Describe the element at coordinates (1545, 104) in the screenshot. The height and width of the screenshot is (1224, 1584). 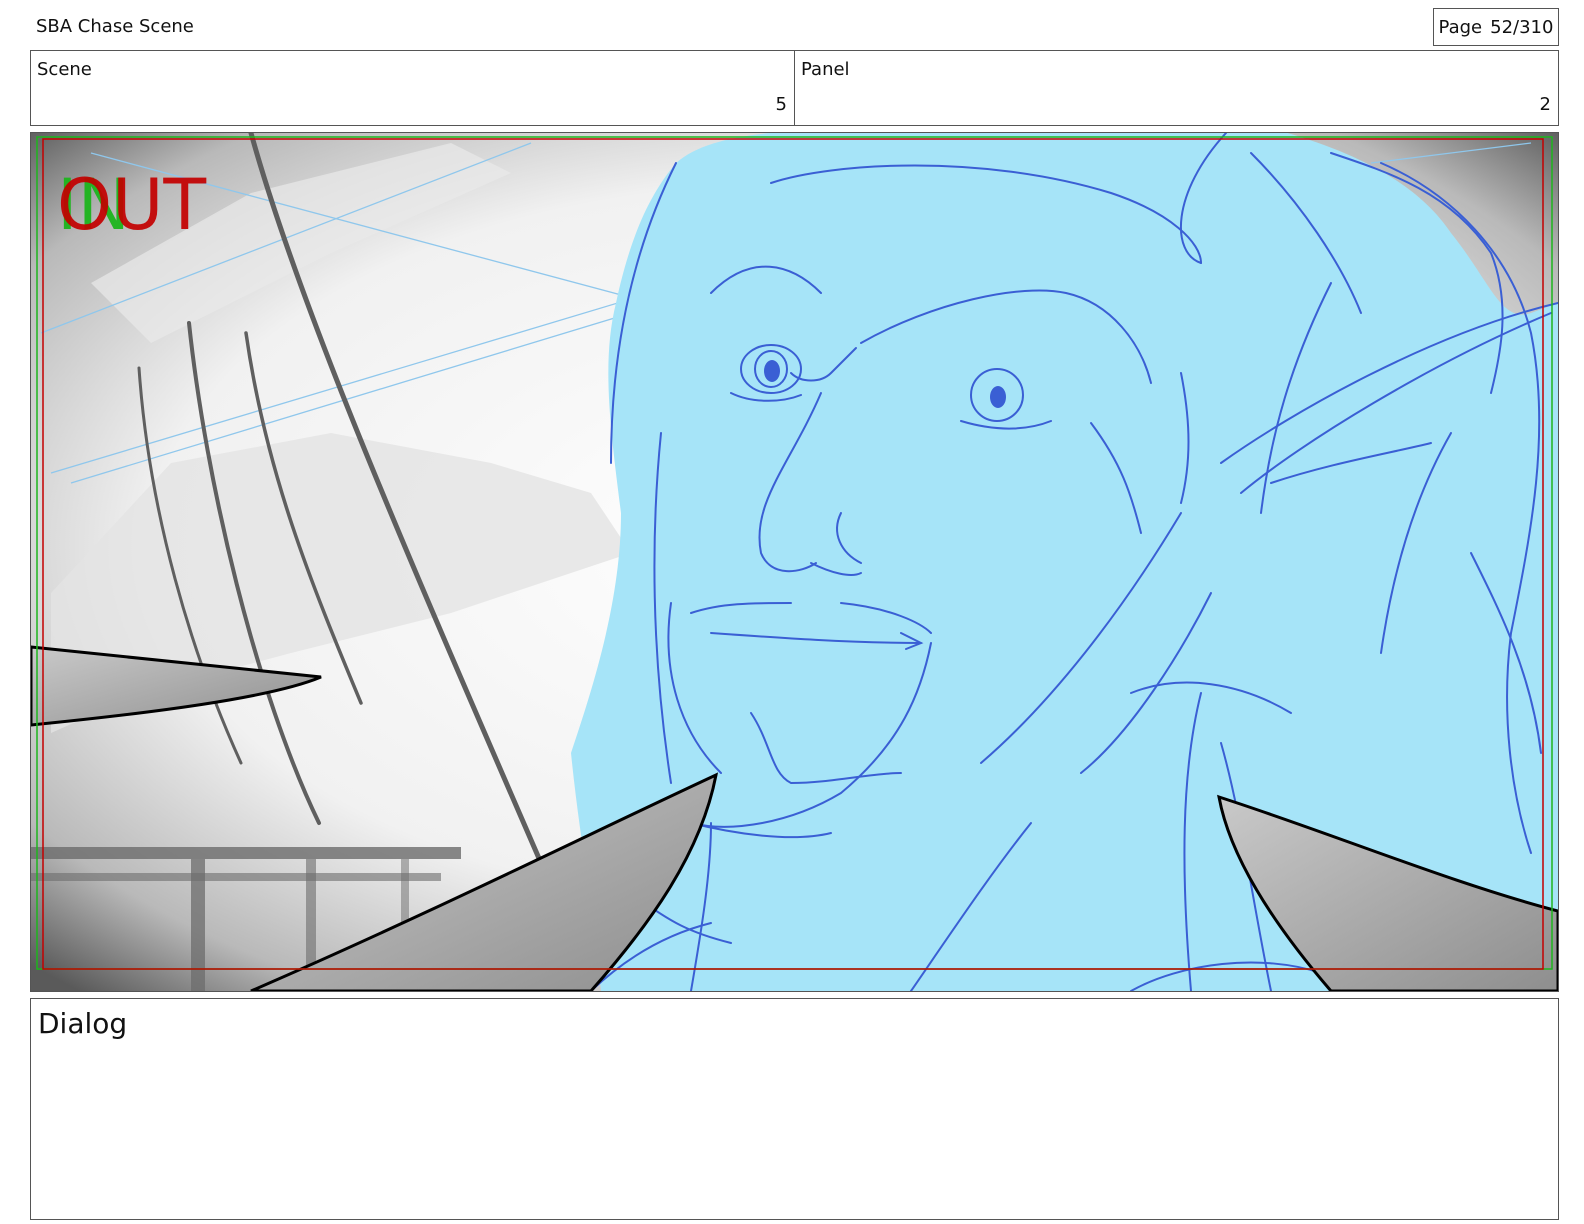
I see `panel-number: 2` at that location.